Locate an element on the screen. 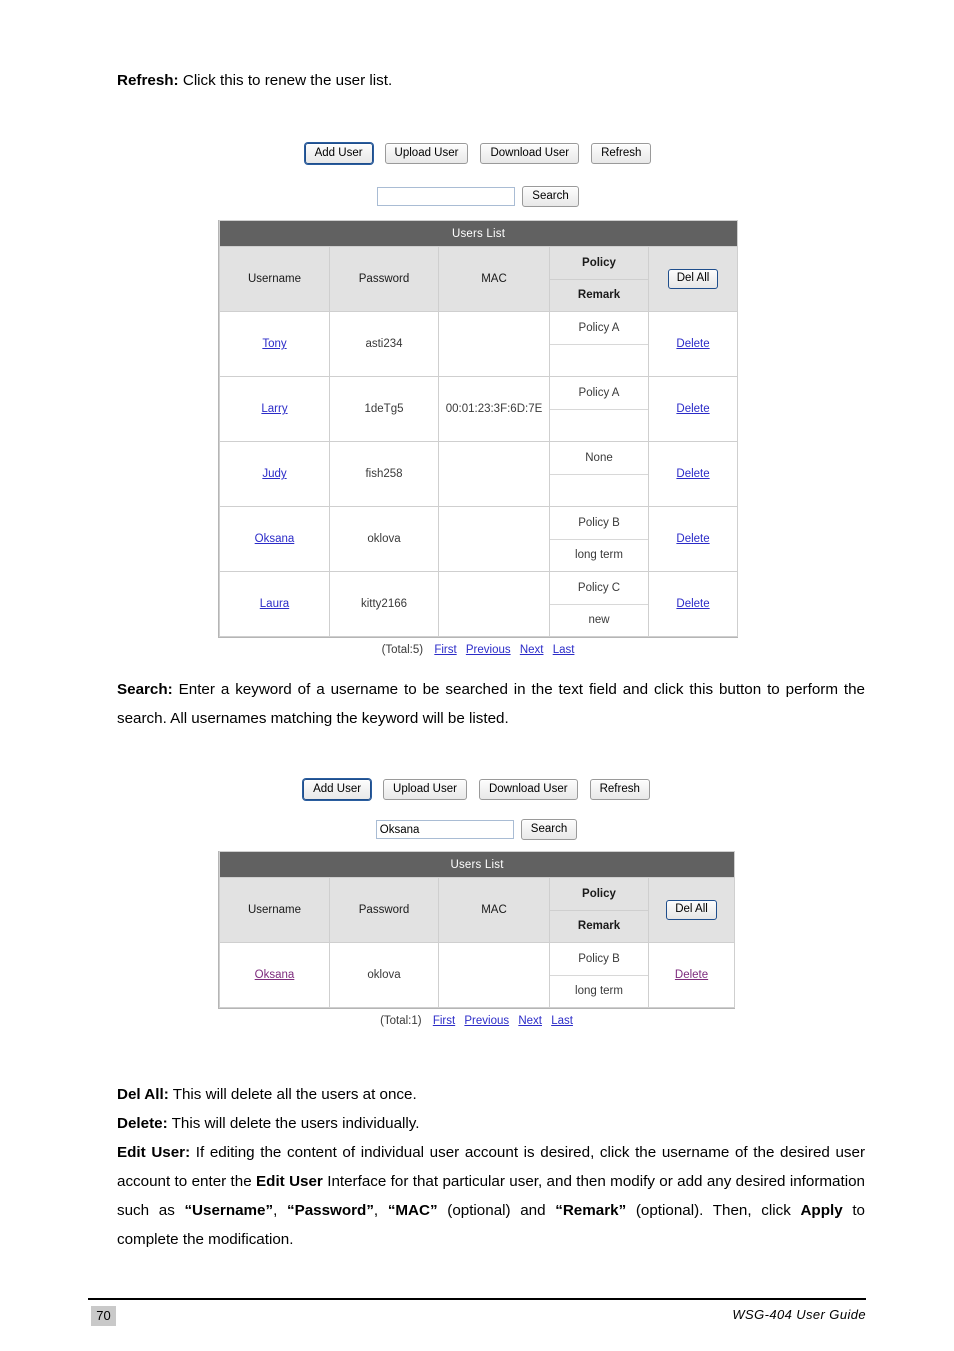 This screenshot has width=954, height=1351. column-header-password: Password is located at coordinates (384, 279).